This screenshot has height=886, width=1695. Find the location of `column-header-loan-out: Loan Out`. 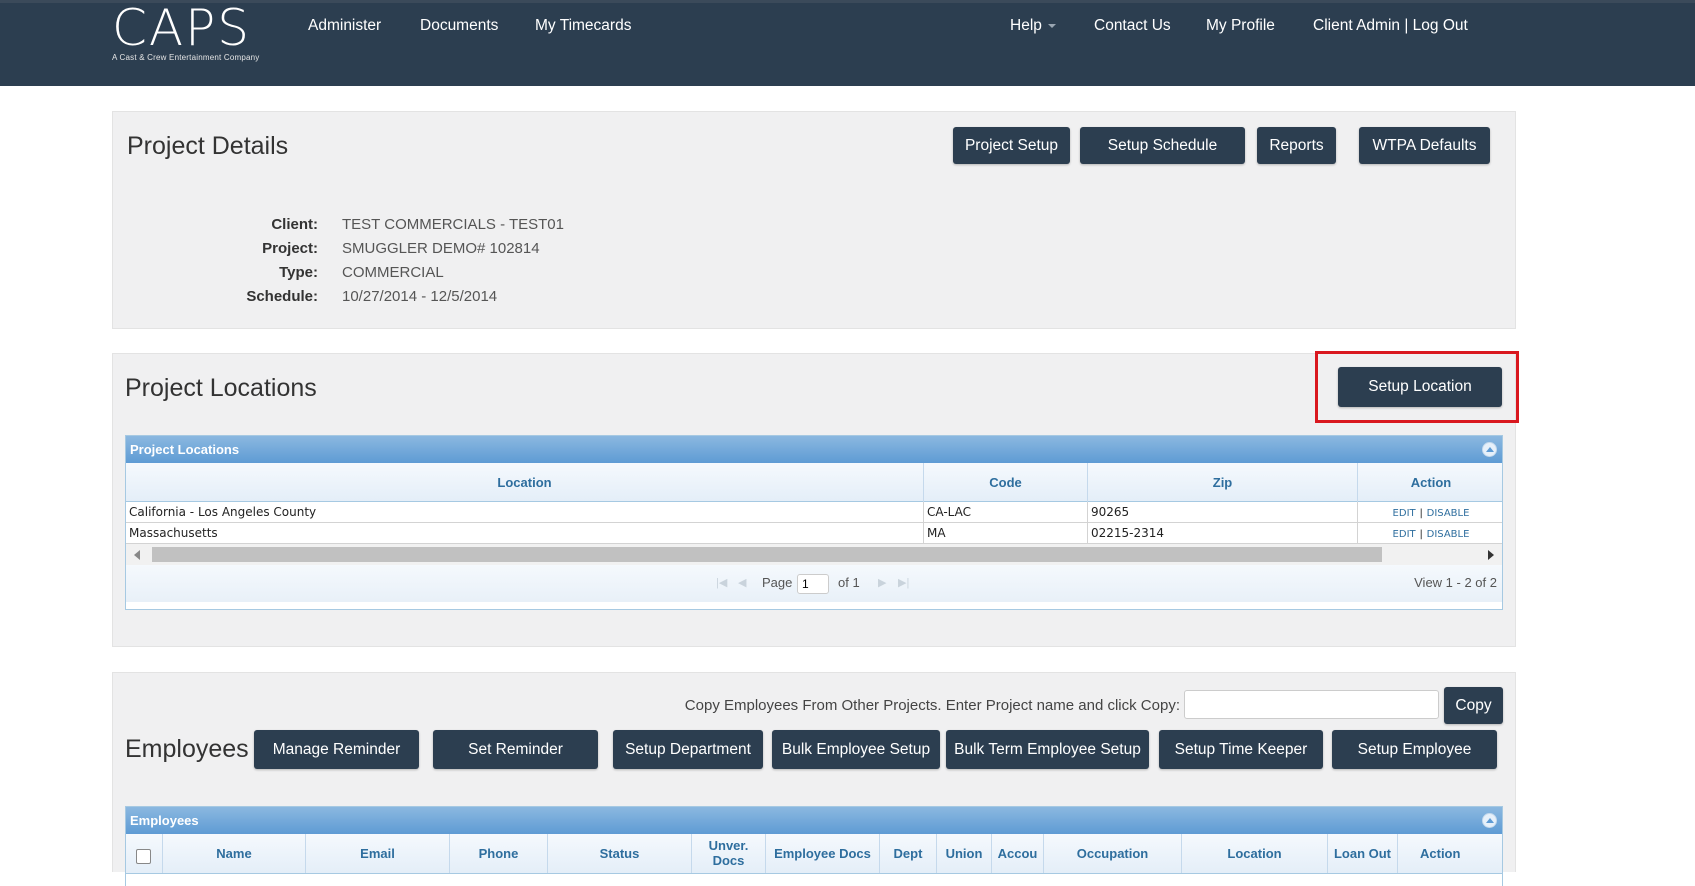

column-header-loan-out: Loan Out is located at coordinates (1363, 853).